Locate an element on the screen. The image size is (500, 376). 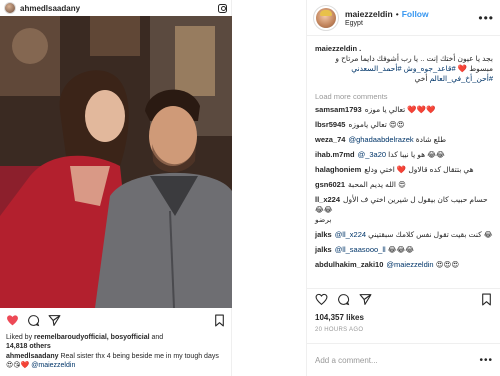
heart-filled-icon is located at coordinates (12, 320).